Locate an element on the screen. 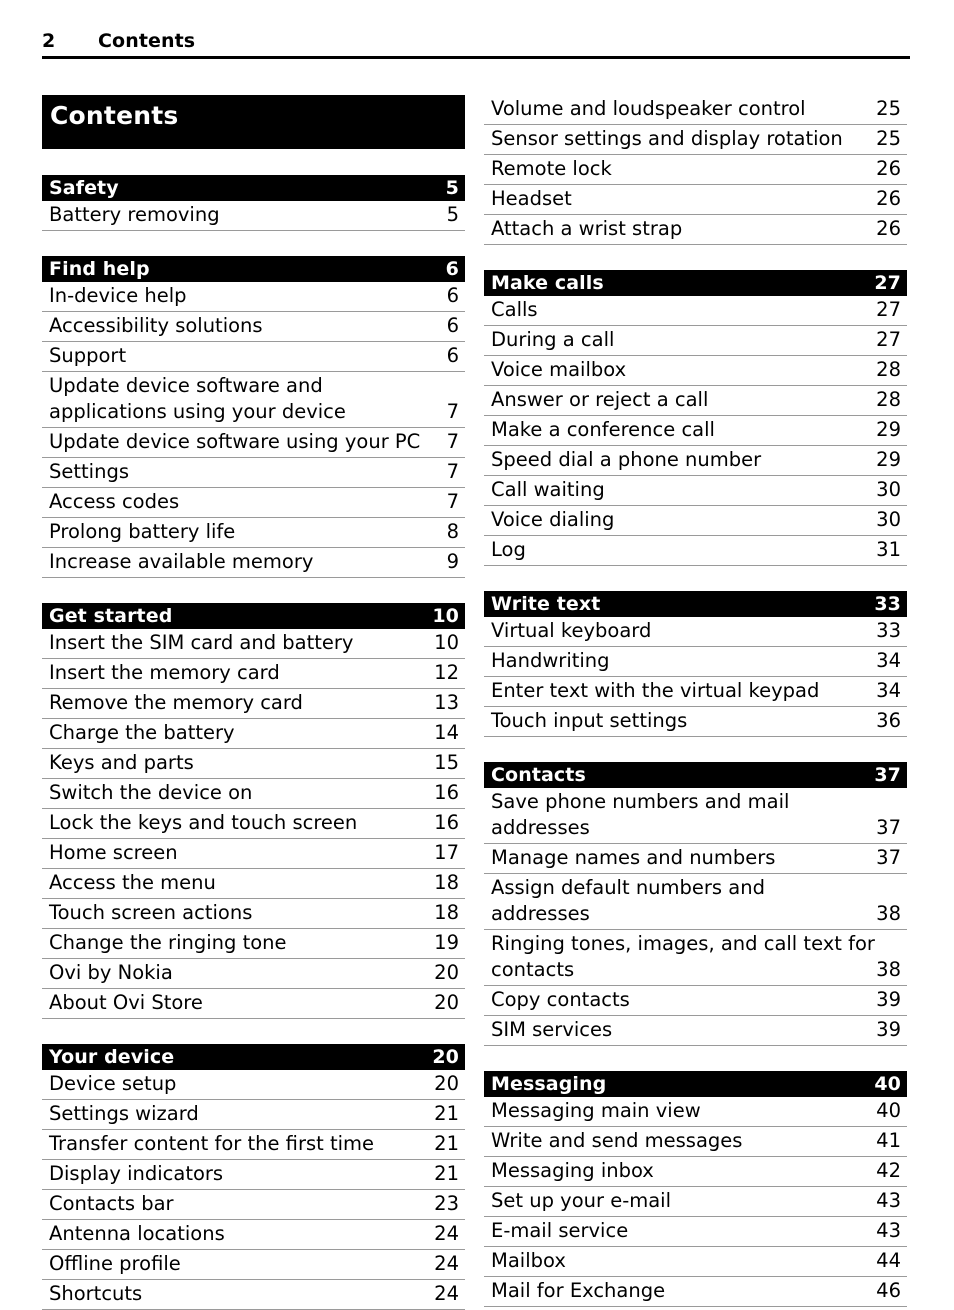  toc-entry: Antenna locations 24 is located at coordinates (253, 1235).